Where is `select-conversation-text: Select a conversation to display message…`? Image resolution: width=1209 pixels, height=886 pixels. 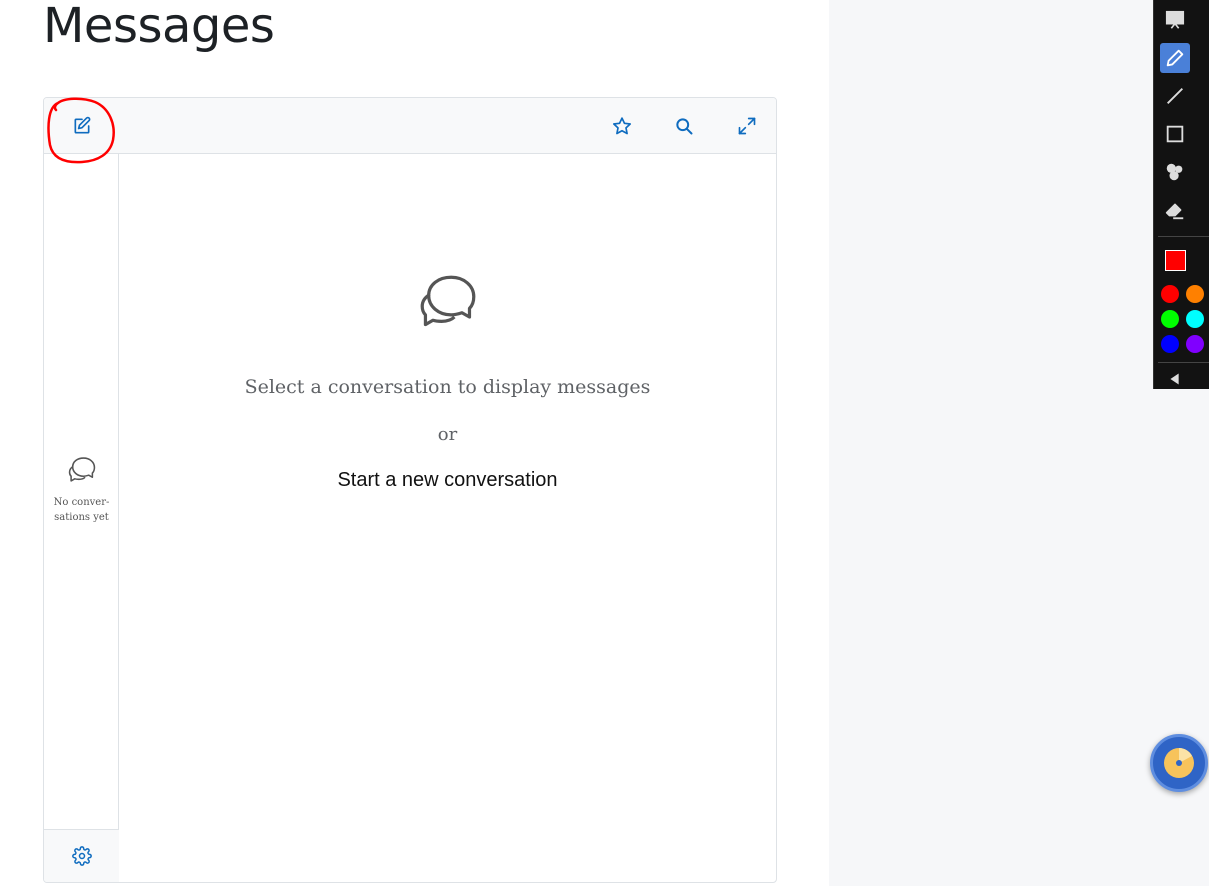
select-conversation-text: Select a conversation to display message… is located at coordinates (447, 387).